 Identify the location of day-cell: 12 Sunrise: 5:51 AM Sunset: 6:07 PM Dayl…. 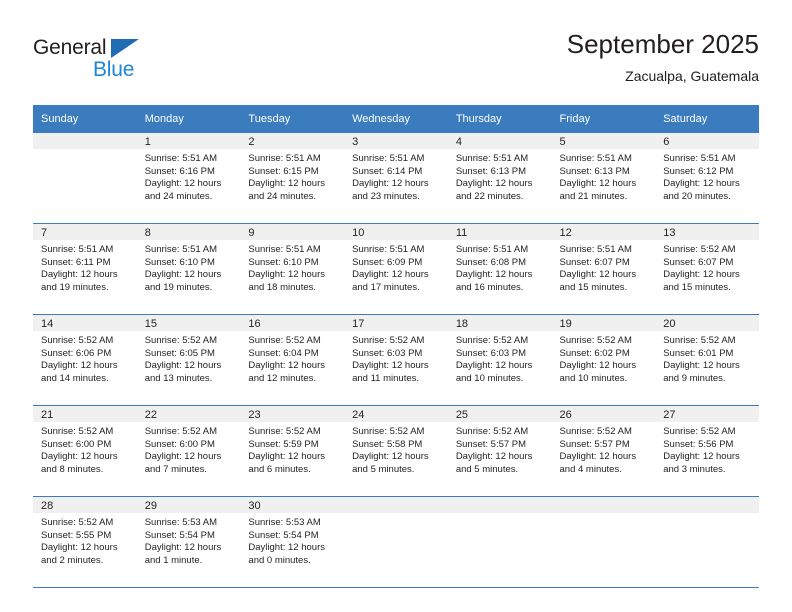
(603, 269).